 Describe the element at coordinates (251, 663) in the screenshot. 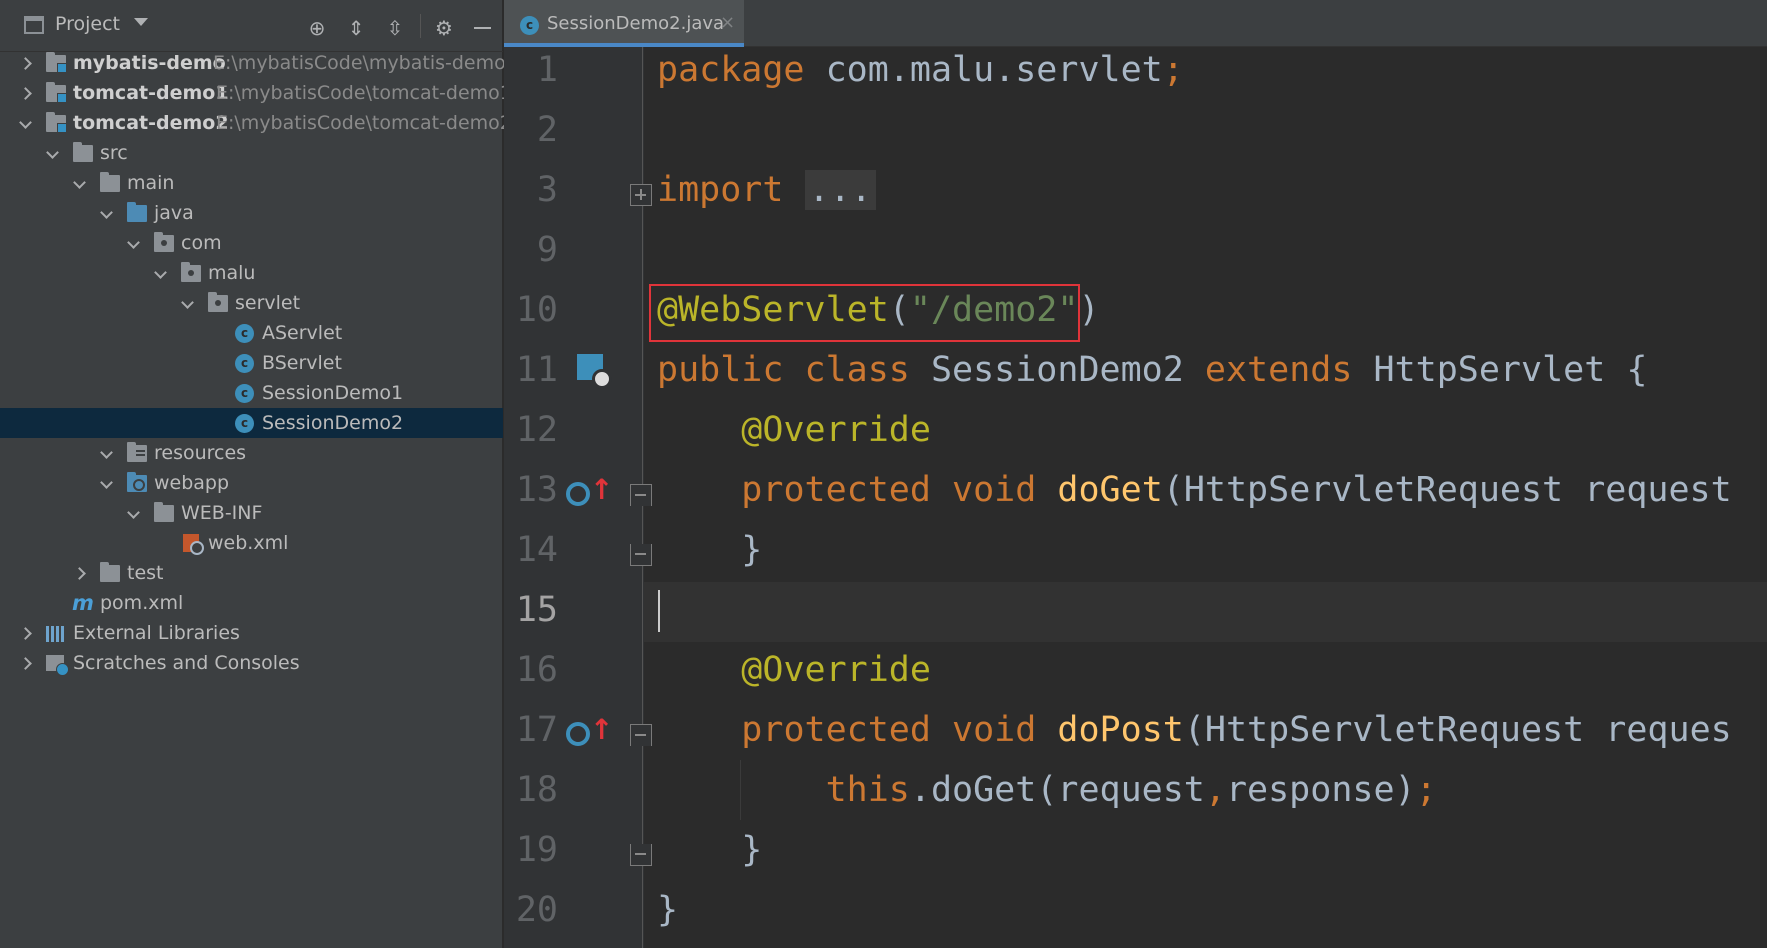

I see `tree-item-scratches: Scratches and Consoles` at that location.